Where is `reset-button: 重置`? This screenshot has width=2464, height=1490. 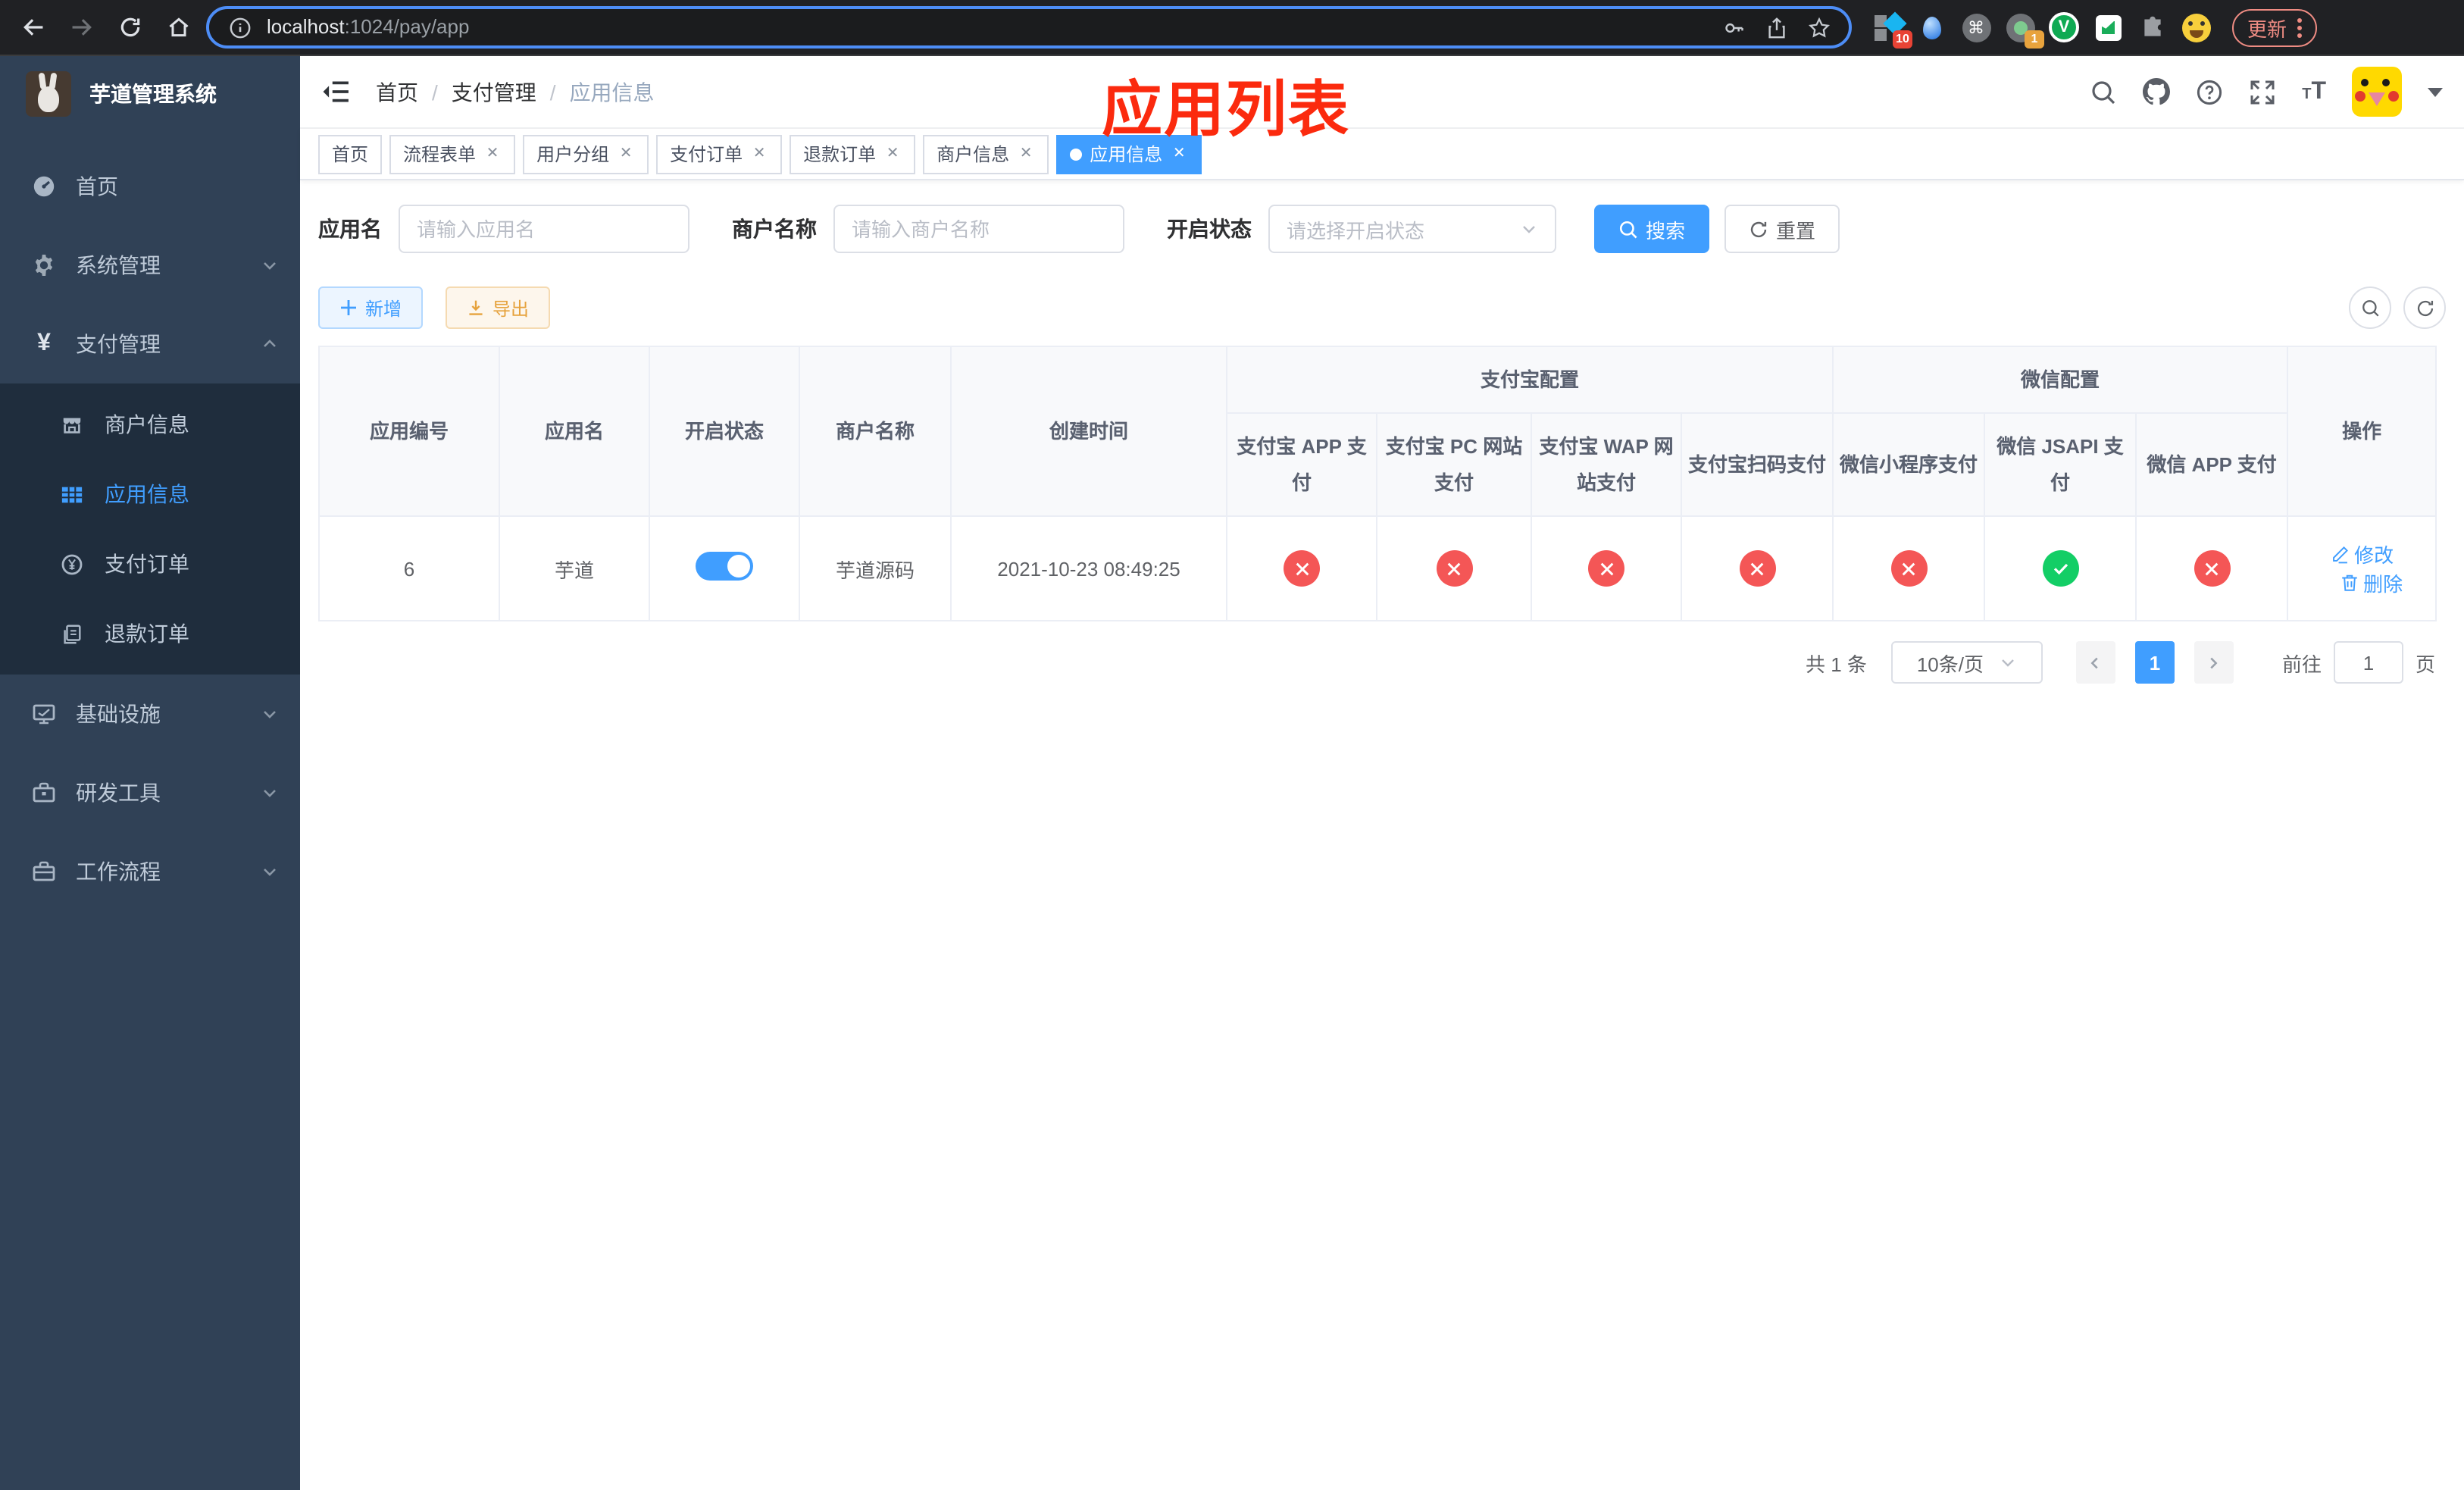
reset-button: 重置 is located at coordinates (1782, 229).